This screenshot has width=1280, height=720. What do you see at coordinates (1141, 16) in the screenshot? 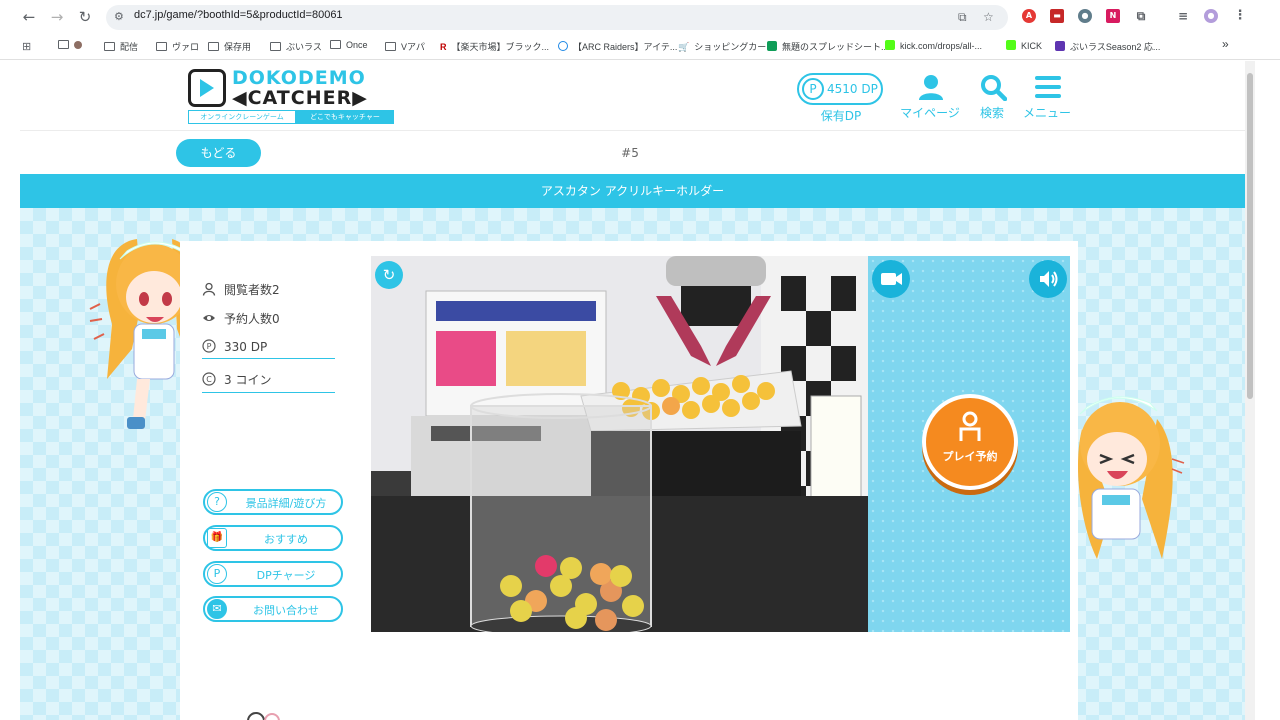
I see `extensions-puzzle-icon: ⧉` at bounding box center [1141, 16].